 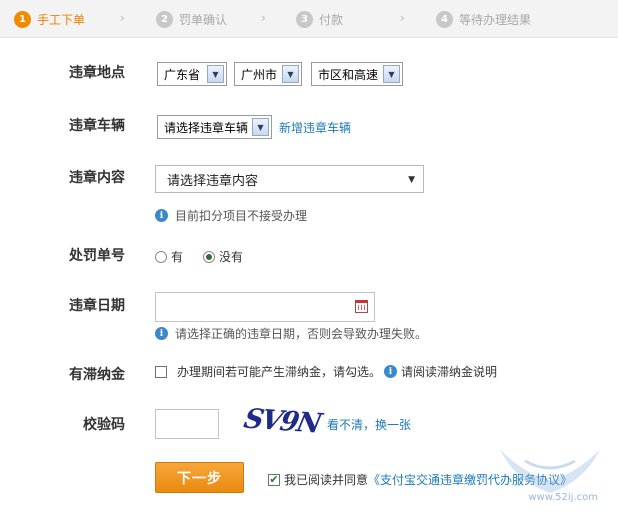 I want to click on step-3: 3 付款, so click(x=319, y=19).